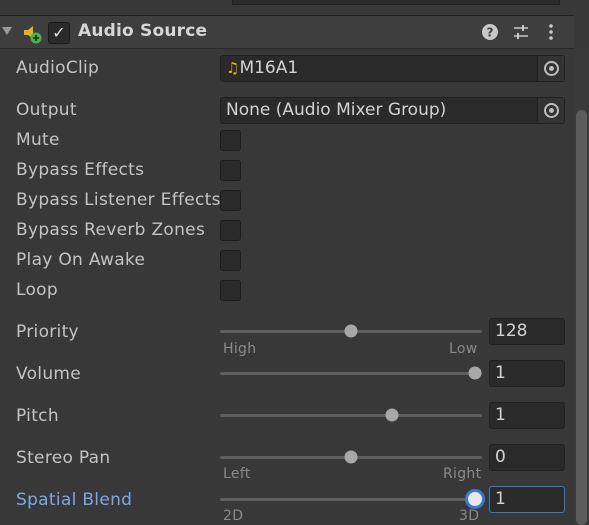 The width and height of the screenshot is (589, 525). I want to click on bypass-reverb-zones-checkbox, so click(230, 230).